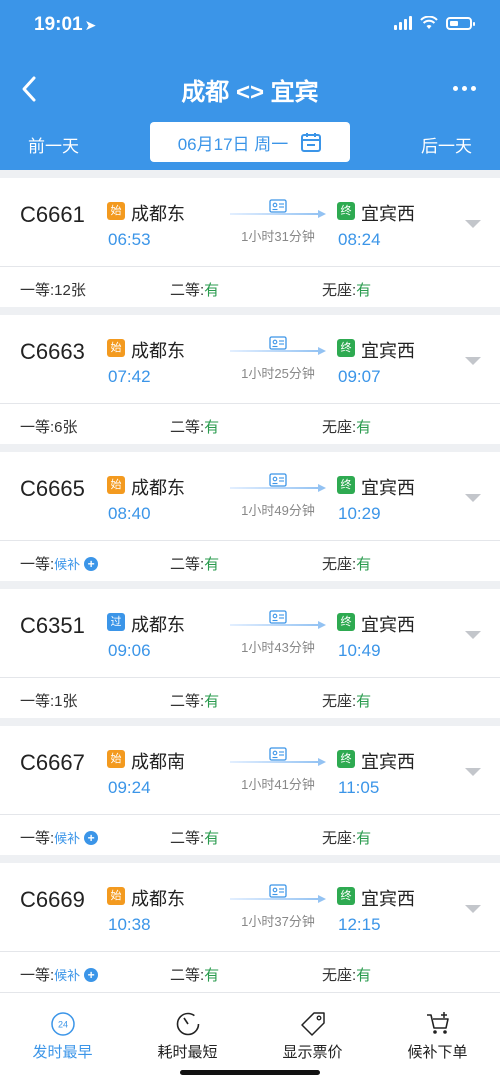 The image size is (500, 1082). I want to click on departure-time: 06:53, so click(129, 239).